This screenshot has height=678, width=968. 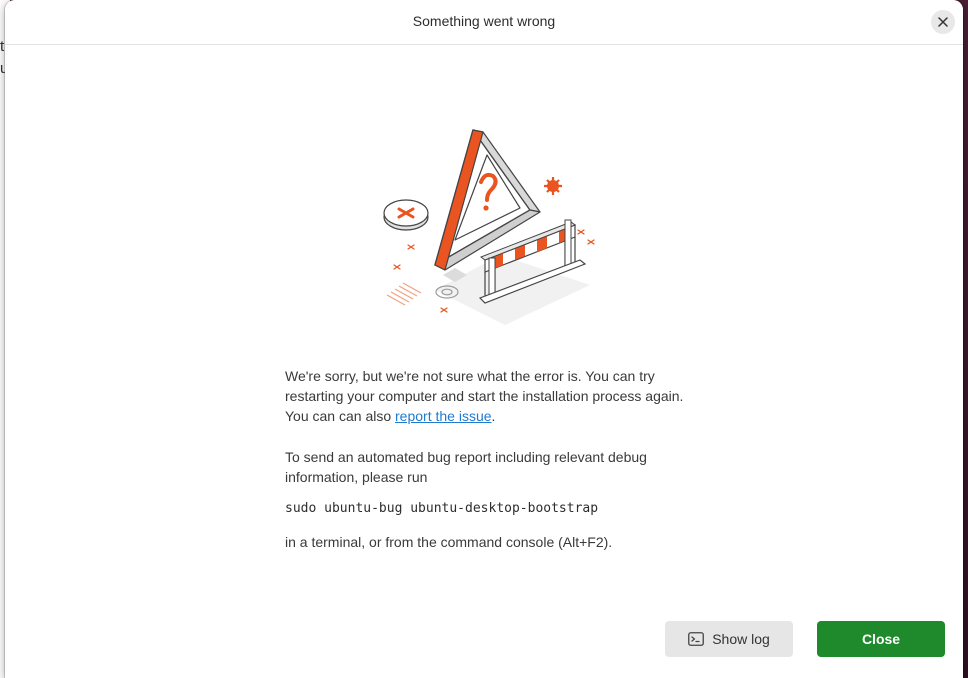 I want to click on close-button: Close, so click(x=881, y=639).